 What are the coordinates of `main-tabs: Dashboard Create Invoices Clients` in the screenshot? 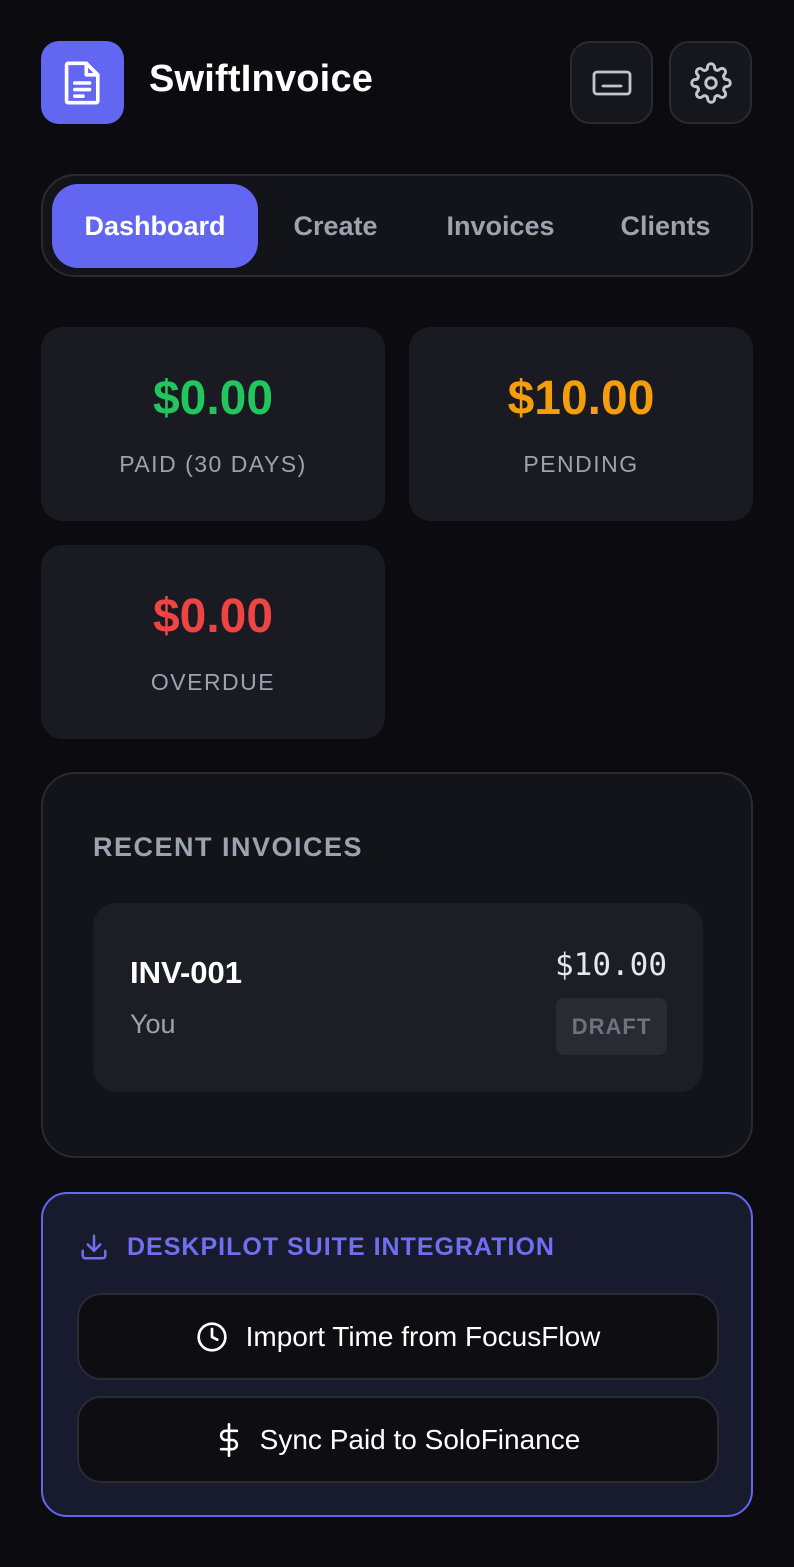 It's located at (397, 225).